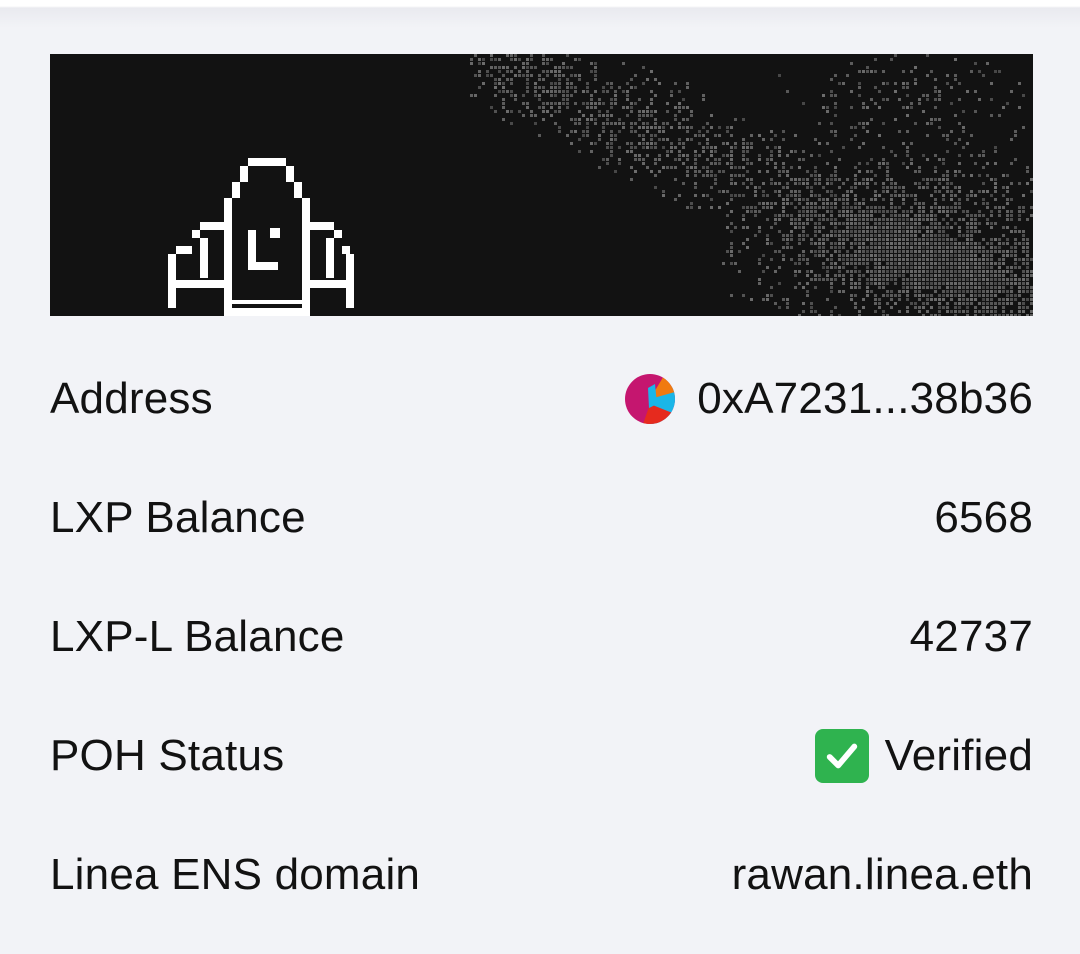  I want to click on address-label: Address, so click(131, 398).